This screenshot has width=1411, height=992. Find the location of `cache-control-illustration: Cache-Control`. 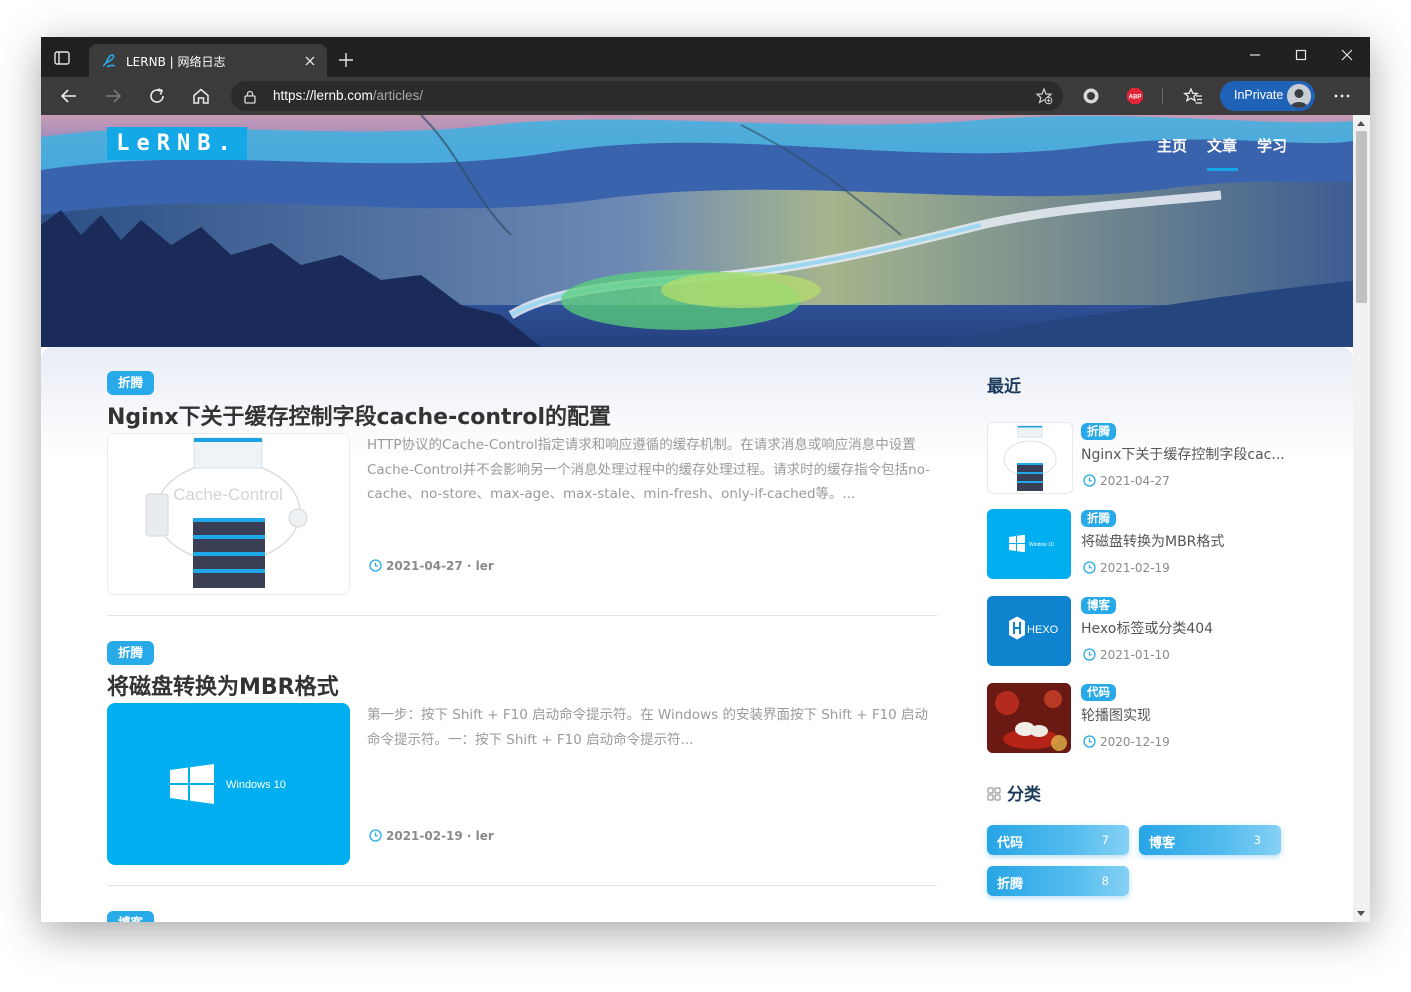

cache-control-illustration: Cache-Control is located at coordinates (228, 514).